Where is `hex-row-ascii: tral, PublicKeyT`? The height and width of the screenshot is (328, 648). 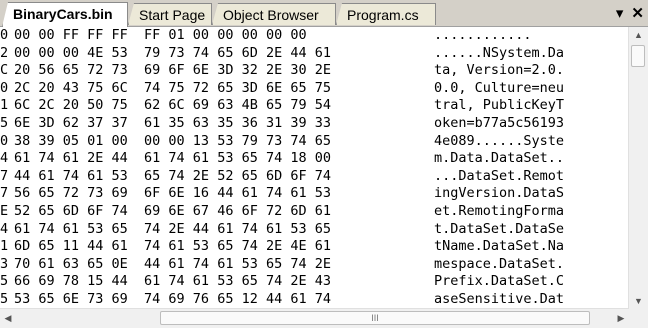 hex-row-ascii: tral, PublicKeyT is located at coordinates (499, 105).